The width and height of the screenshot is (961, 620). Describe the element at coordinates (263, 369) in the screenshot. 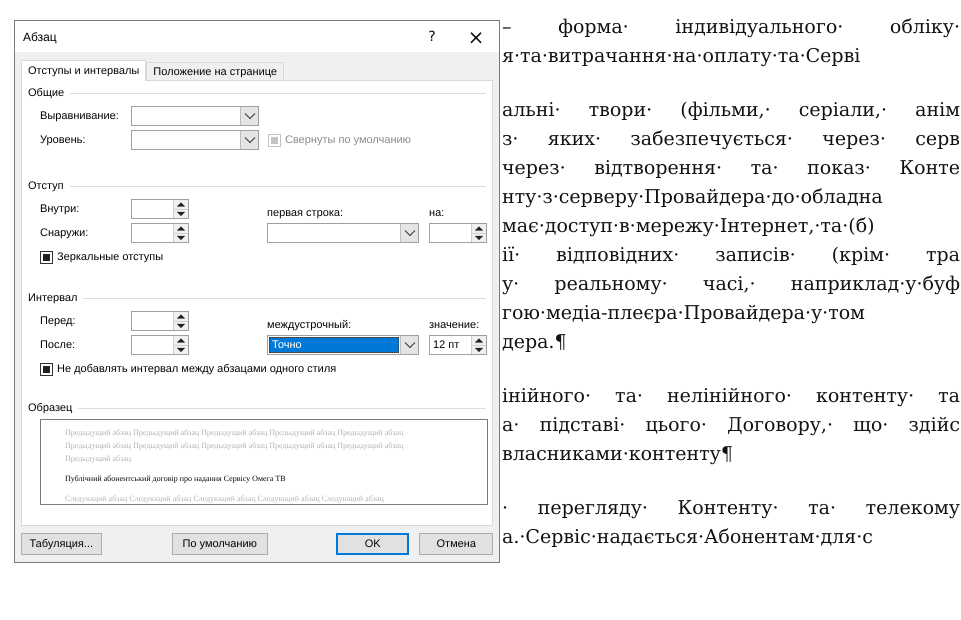

I see `checkbox: Не добавлять интервал между абзацами одного стиля` at that location.